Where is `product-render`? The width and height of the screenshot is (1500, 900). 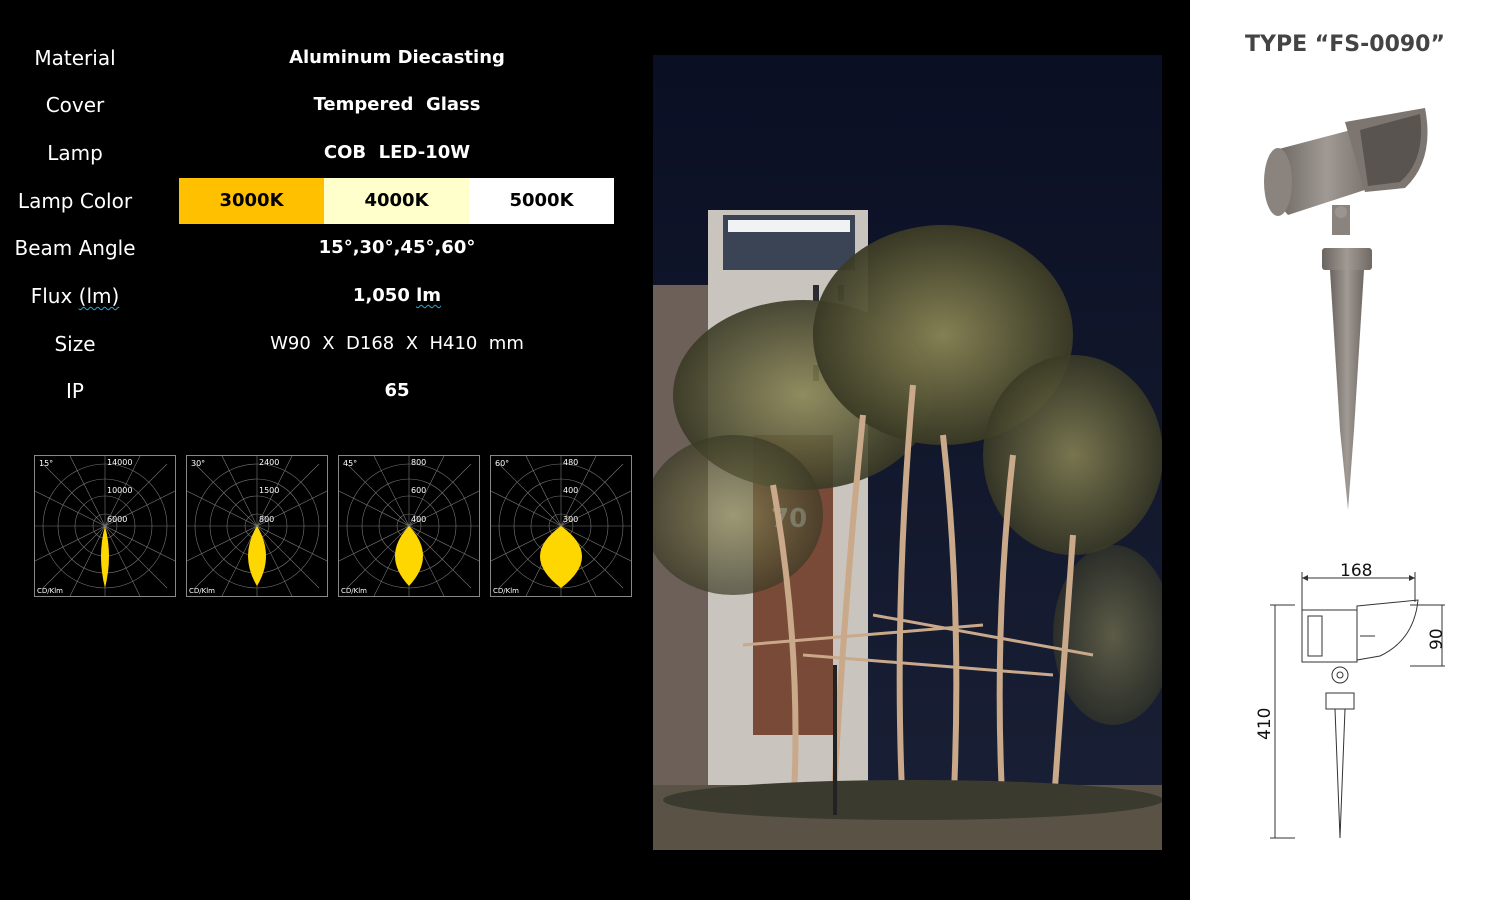 product-render is located at coordinates (1346, 309).